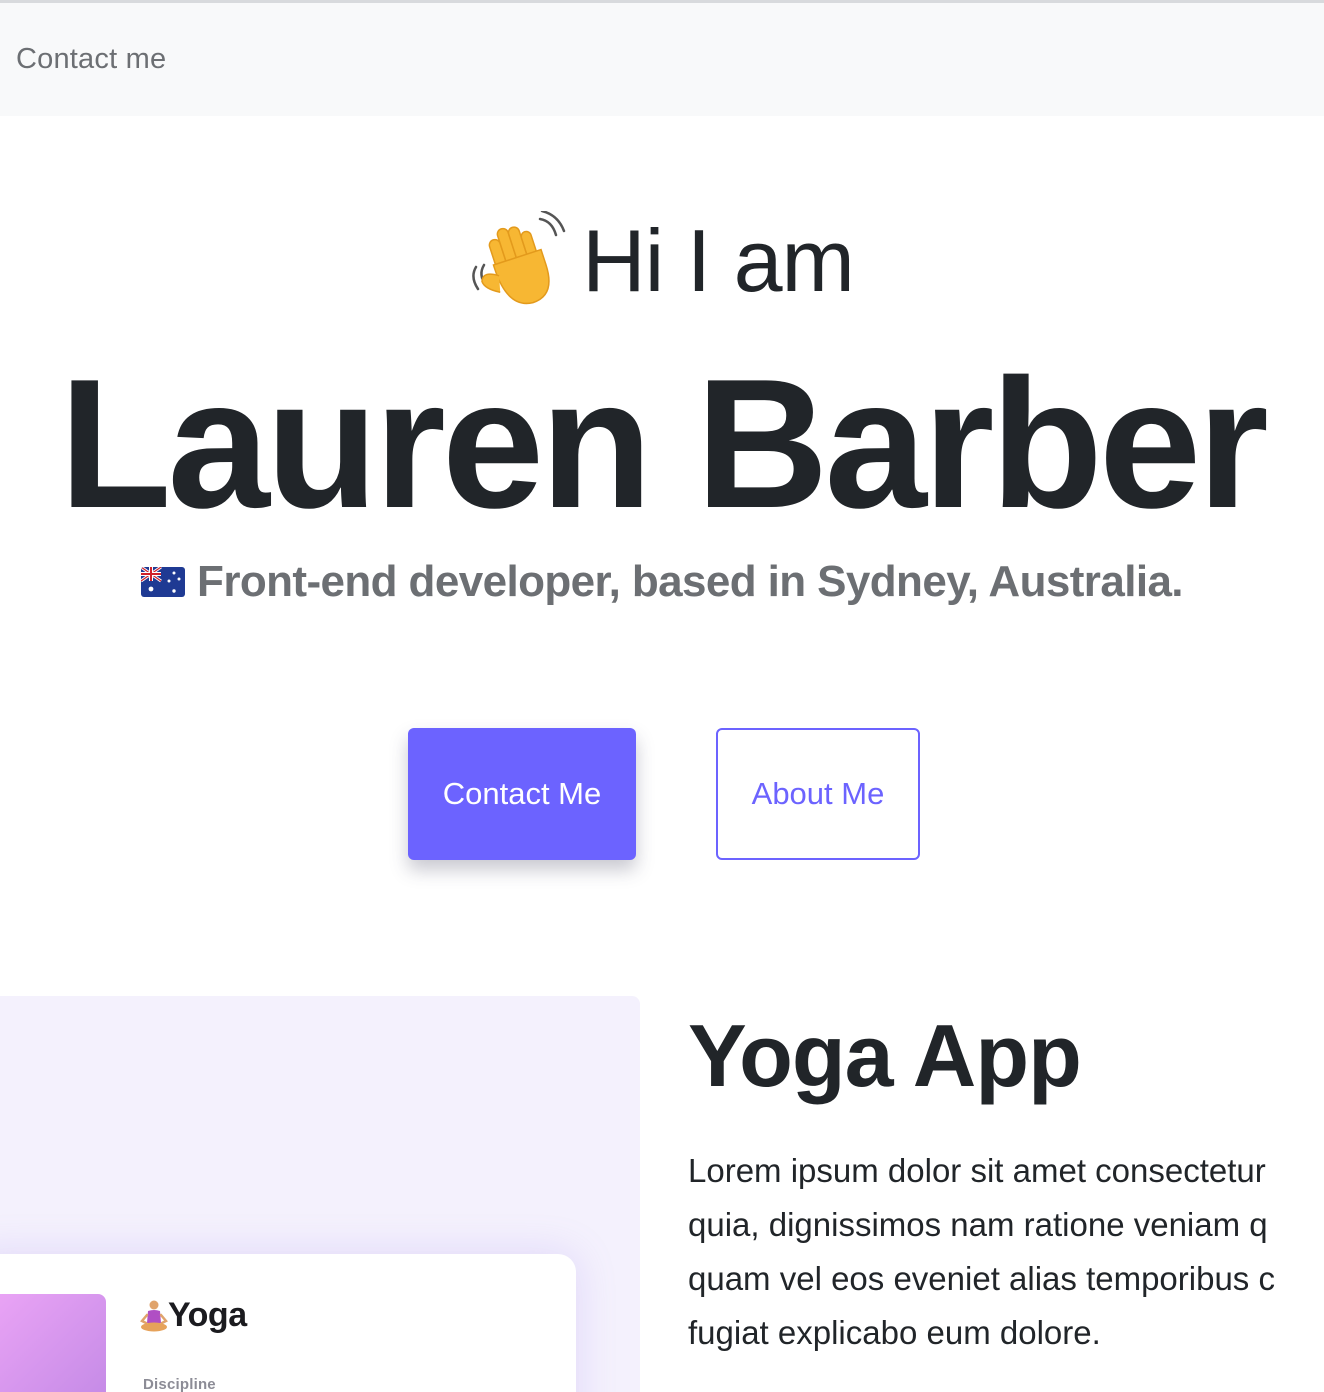 This screenshot has width=1324, height=1392. Describe the element at coordinates (664, 443) in the screenshot. I see `hero-name: Lauren Barber` at that location.